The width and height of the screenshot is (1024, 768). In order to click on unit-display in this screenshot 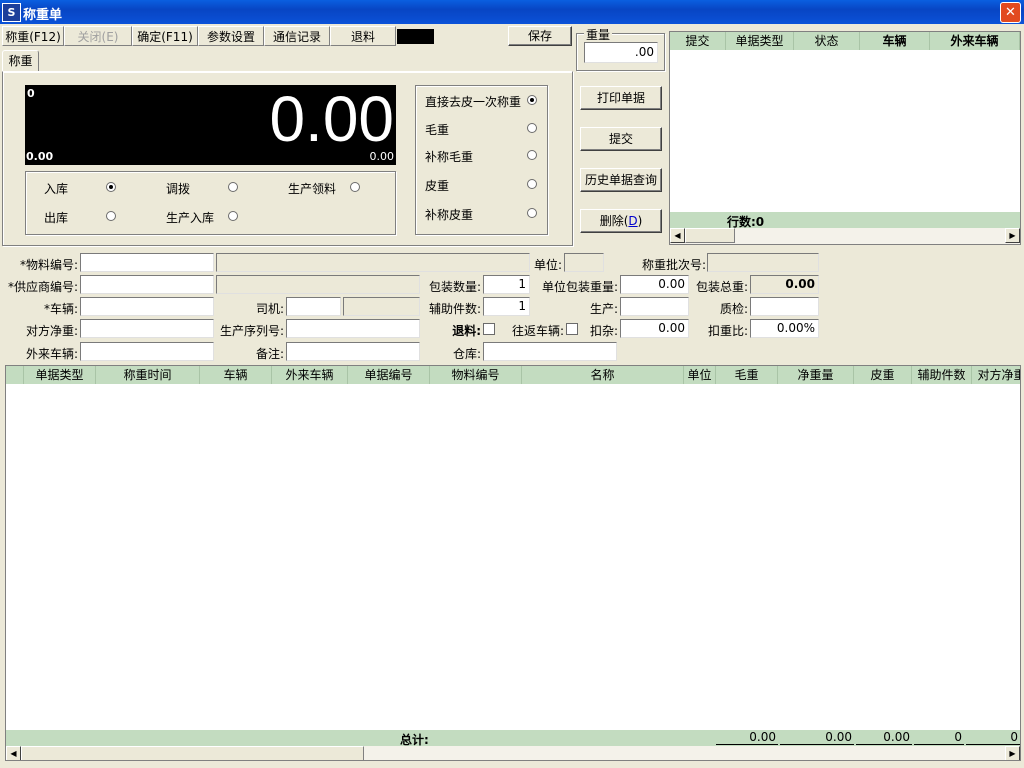, I will do `click(584, 262)`.